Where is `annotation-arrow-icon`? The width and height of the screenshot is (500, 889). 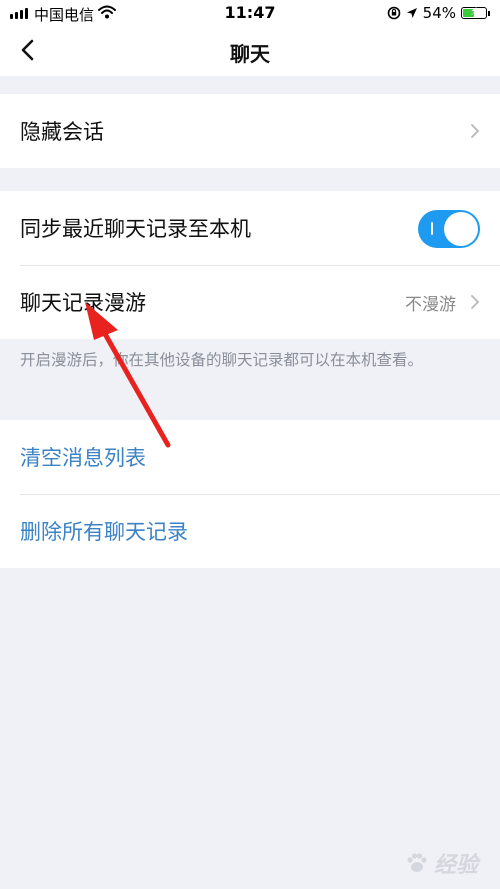 annotation-arrow-icon is located at coordinates (128, 375).